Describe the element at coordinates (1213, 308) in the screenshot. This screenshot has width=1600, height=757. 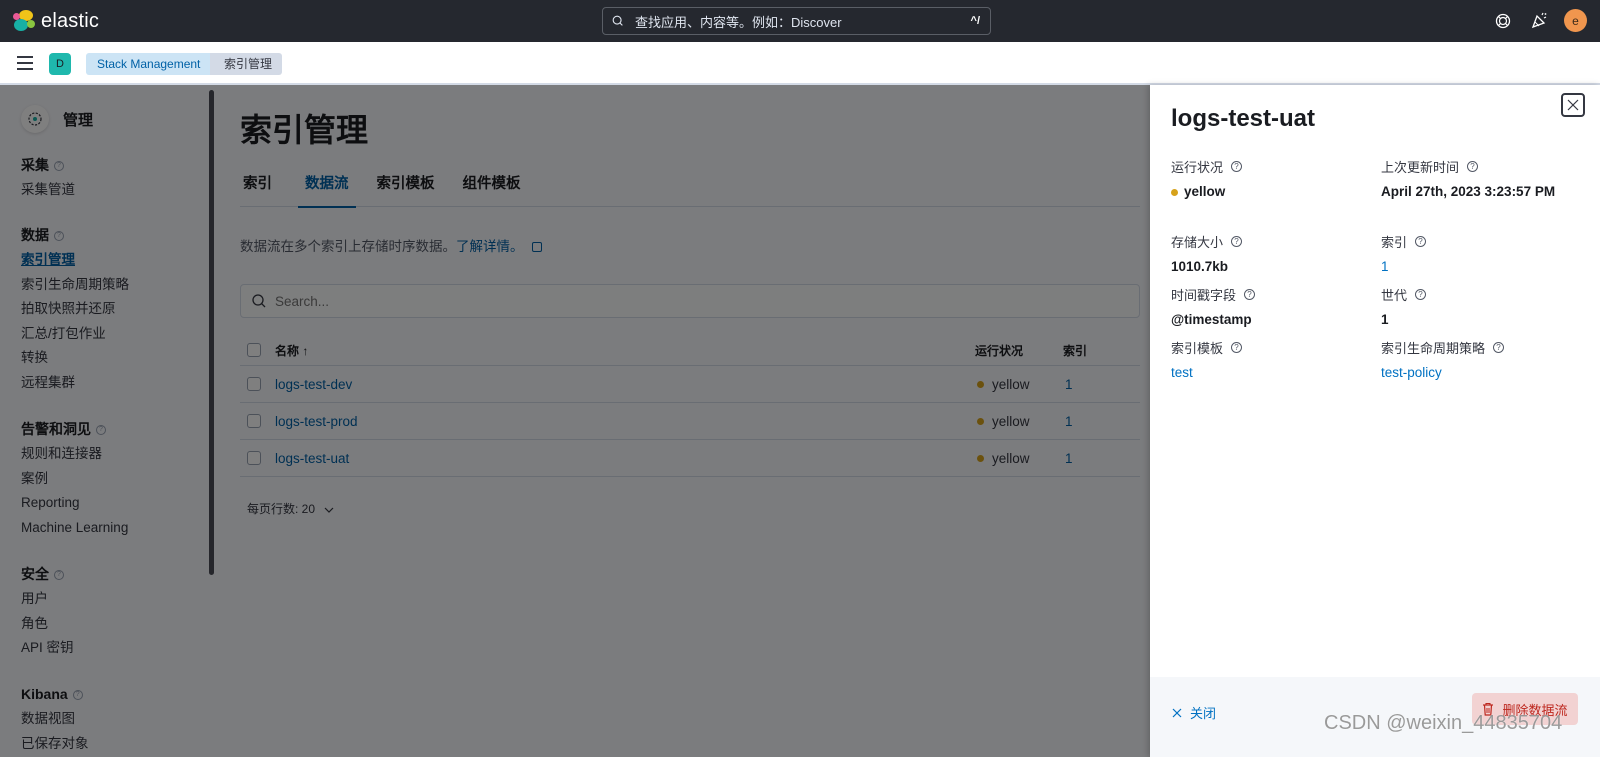
I see `detail-timestamp-field: 时间戳字段? @timestamp` at that location.